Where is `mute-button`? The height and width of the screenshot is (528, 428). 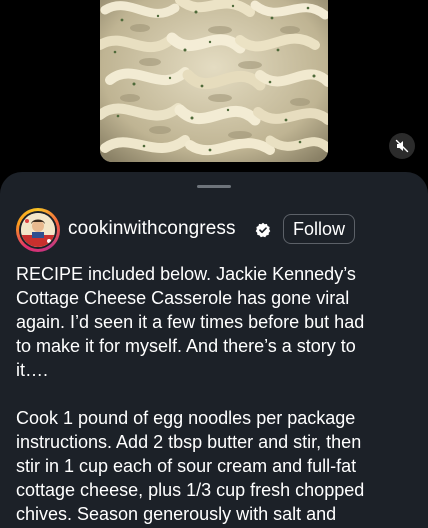
mute-button is located at coordinates (402, 146).